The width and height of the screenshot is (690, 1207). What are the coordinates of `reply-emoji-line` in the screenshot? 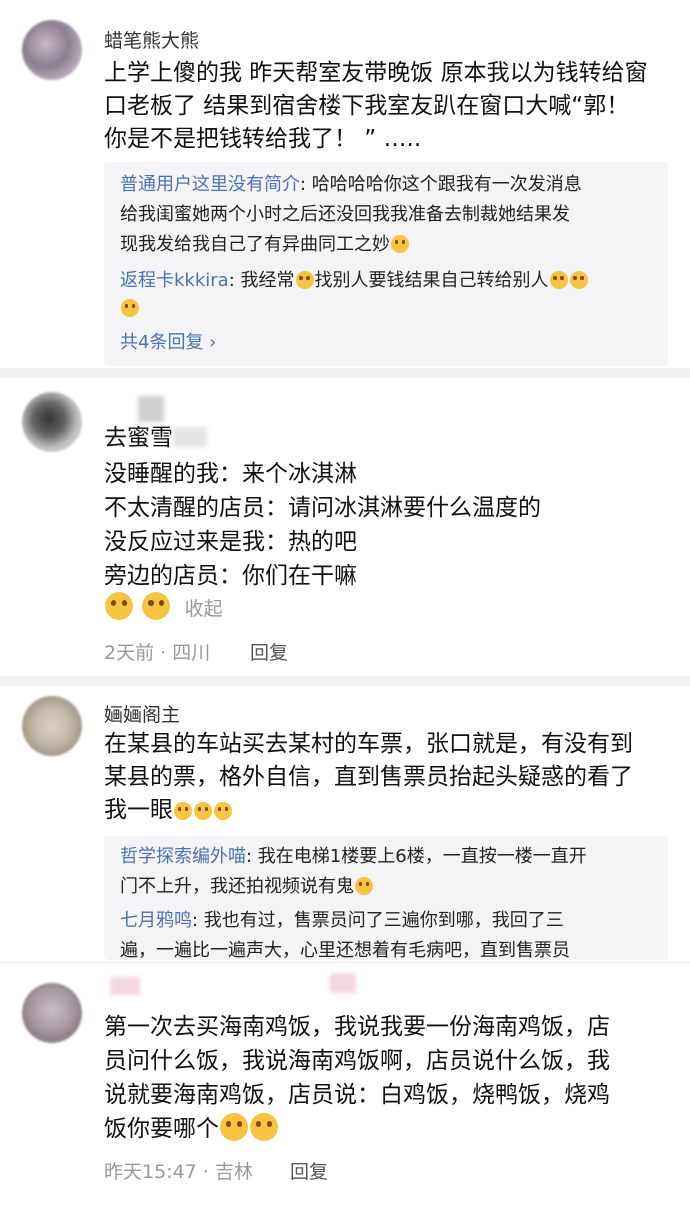 It's located at (130, 309).